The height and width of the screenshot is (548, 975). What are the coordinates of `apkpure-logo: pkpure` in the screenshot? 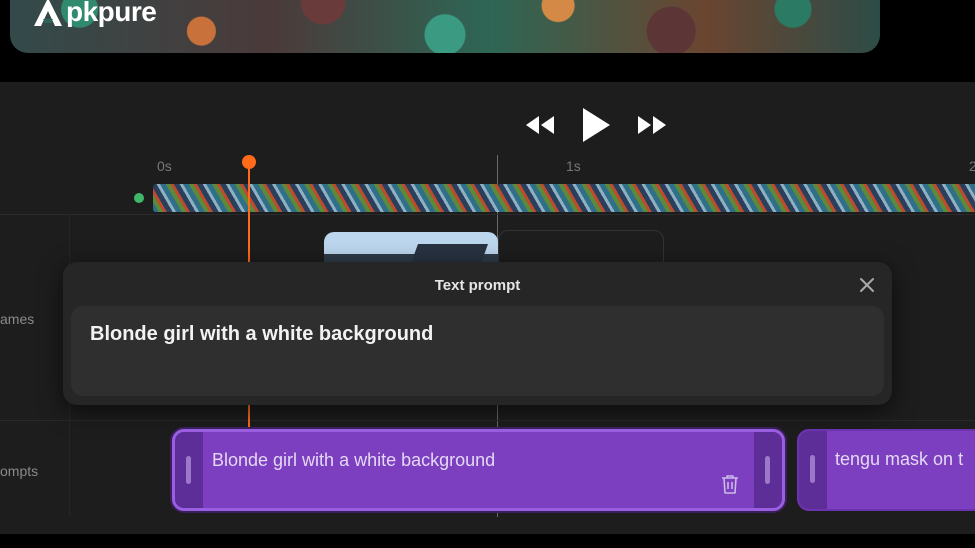 It's located at (94, 14).